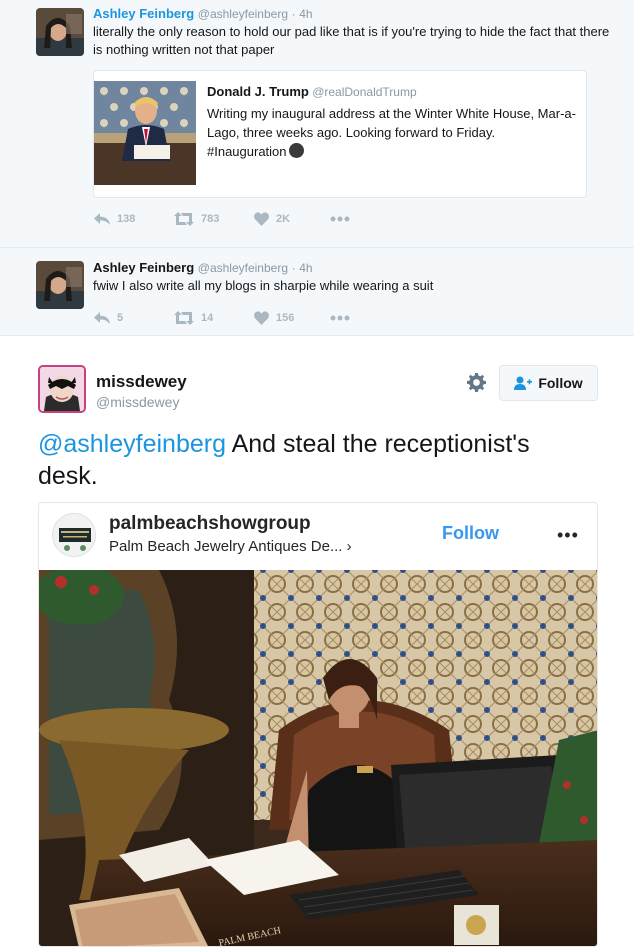 The image size is (634, 947). Describe the element at coordinates (560, 383) in the screenshot. I see `follow-label: Follow` at that location.